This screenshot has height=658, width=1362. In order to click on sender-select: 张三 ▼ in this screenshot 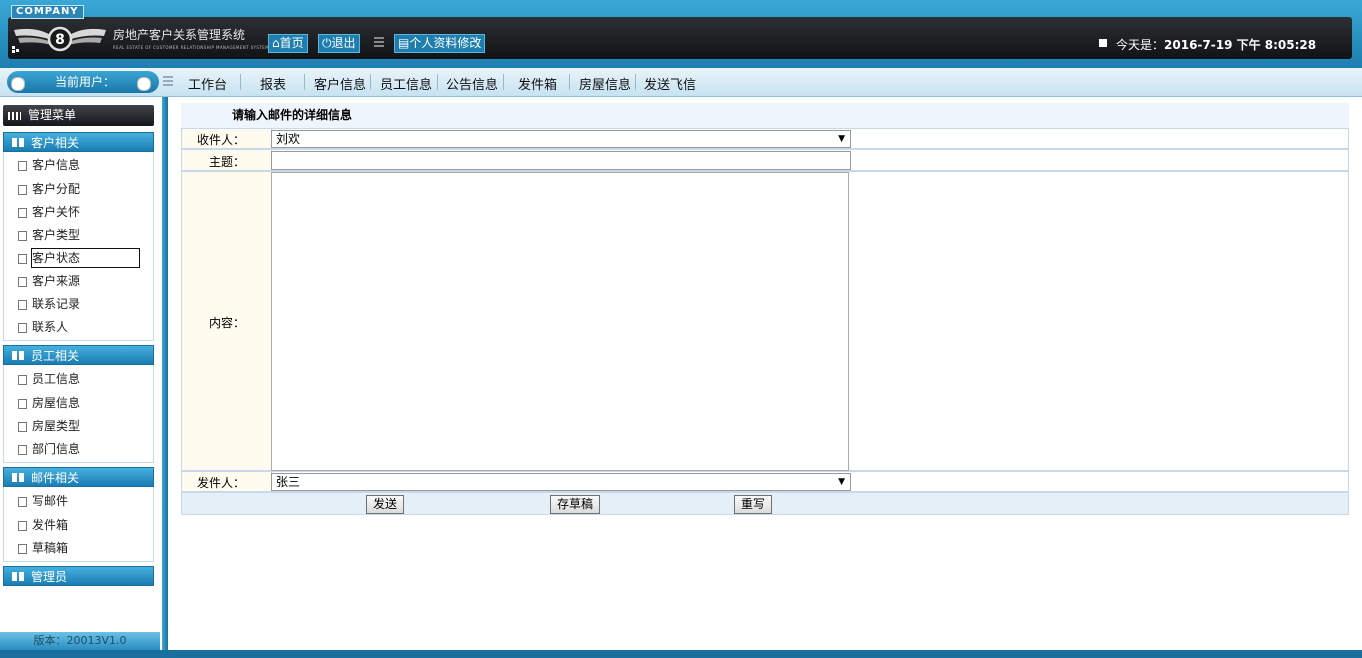, I will do `click(561, 482)`.